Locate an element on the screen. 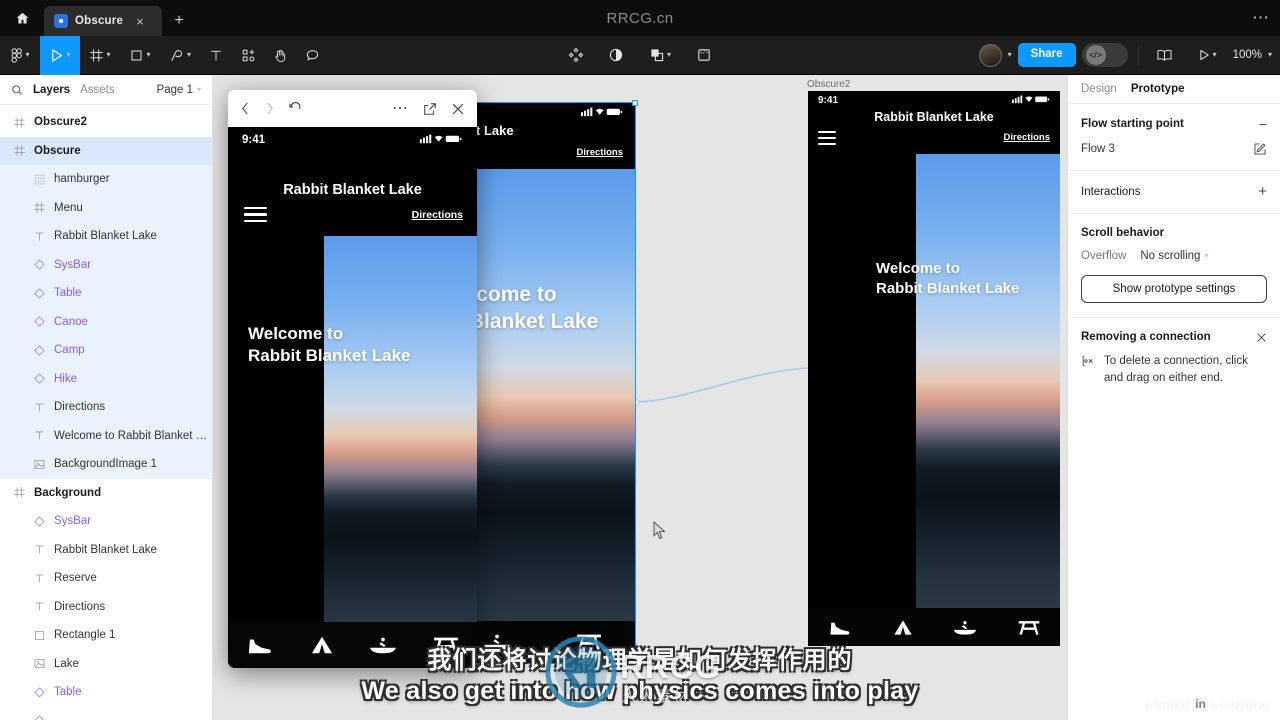 This screenshot has width=1280, height=720. layer-name: Reserve is located at coordinates (75, 578).